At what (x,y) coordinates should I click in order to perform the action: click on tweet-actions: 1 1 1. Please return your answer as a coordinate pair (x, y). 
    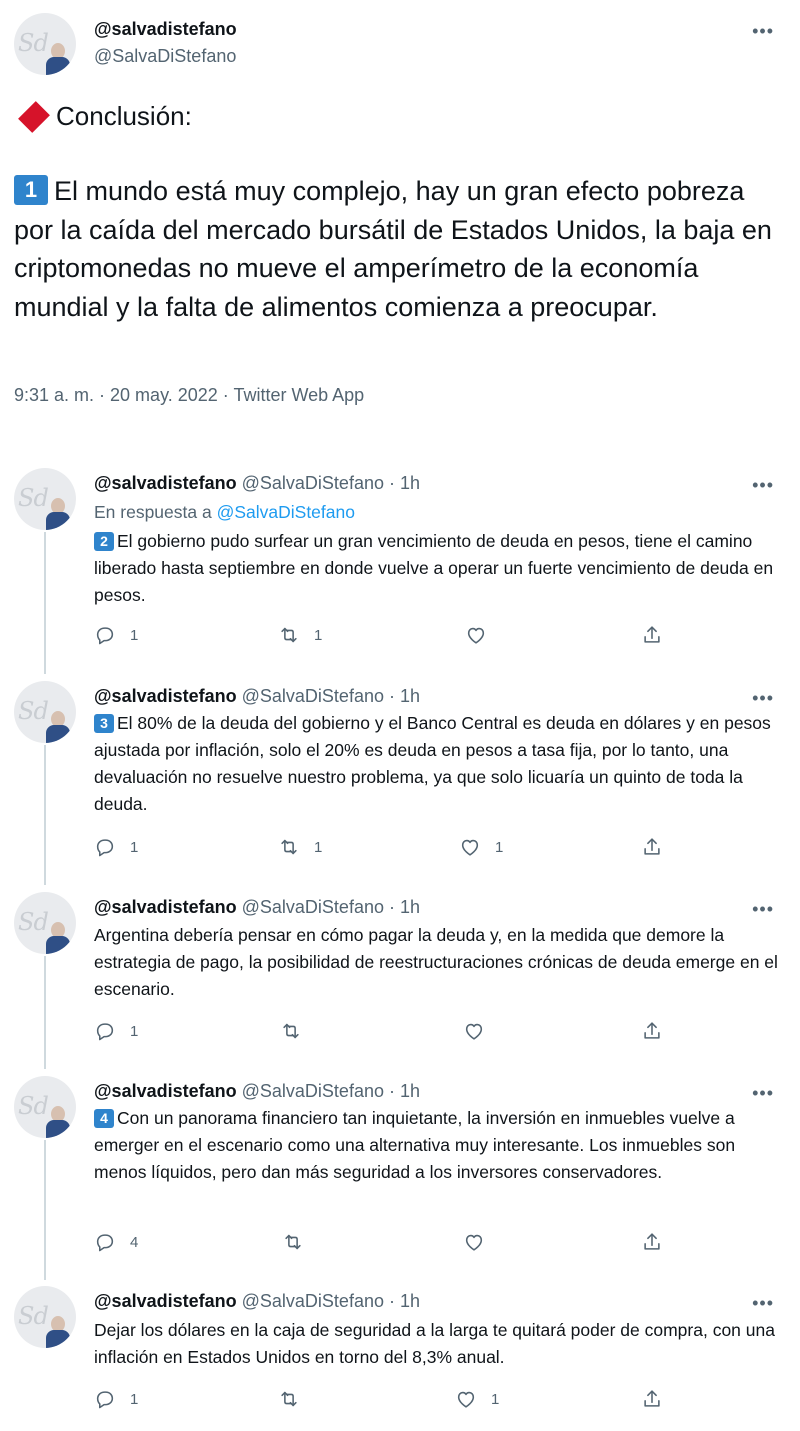
    Looking at the image, I should click on (384, 849).